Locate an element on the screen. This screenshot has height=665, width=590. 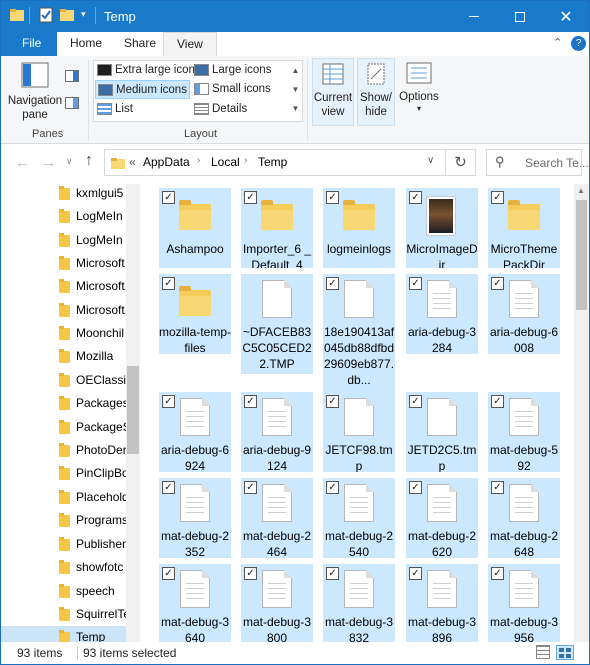
properties-icon is located at coordinates (46, 15).